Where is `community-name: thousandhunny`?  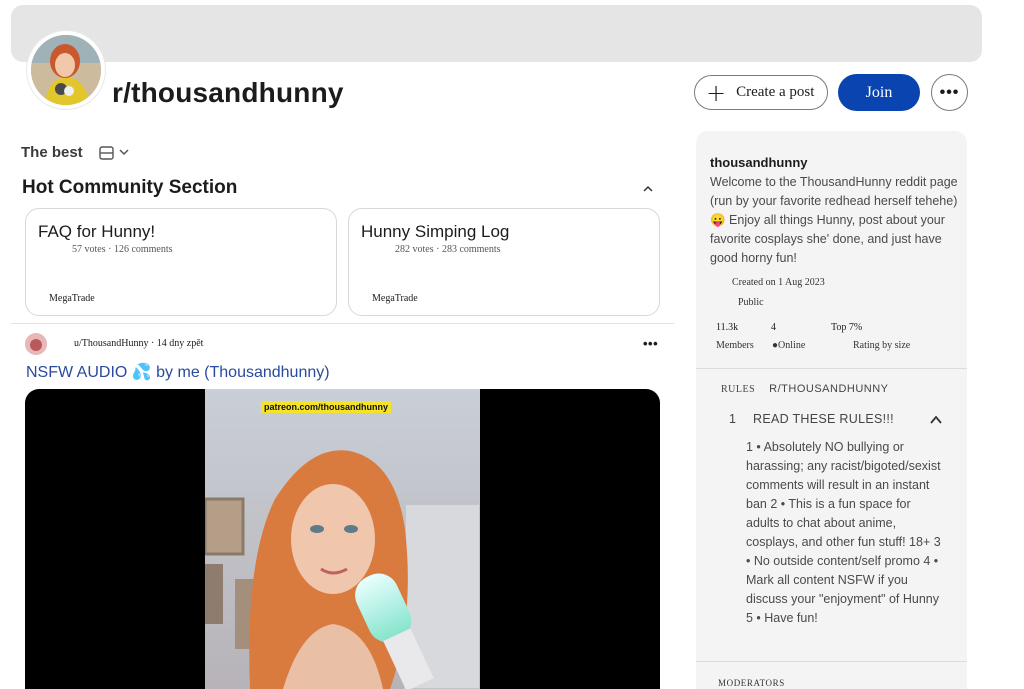
community-name: thousandhunny is located at coordinates (759, 162).